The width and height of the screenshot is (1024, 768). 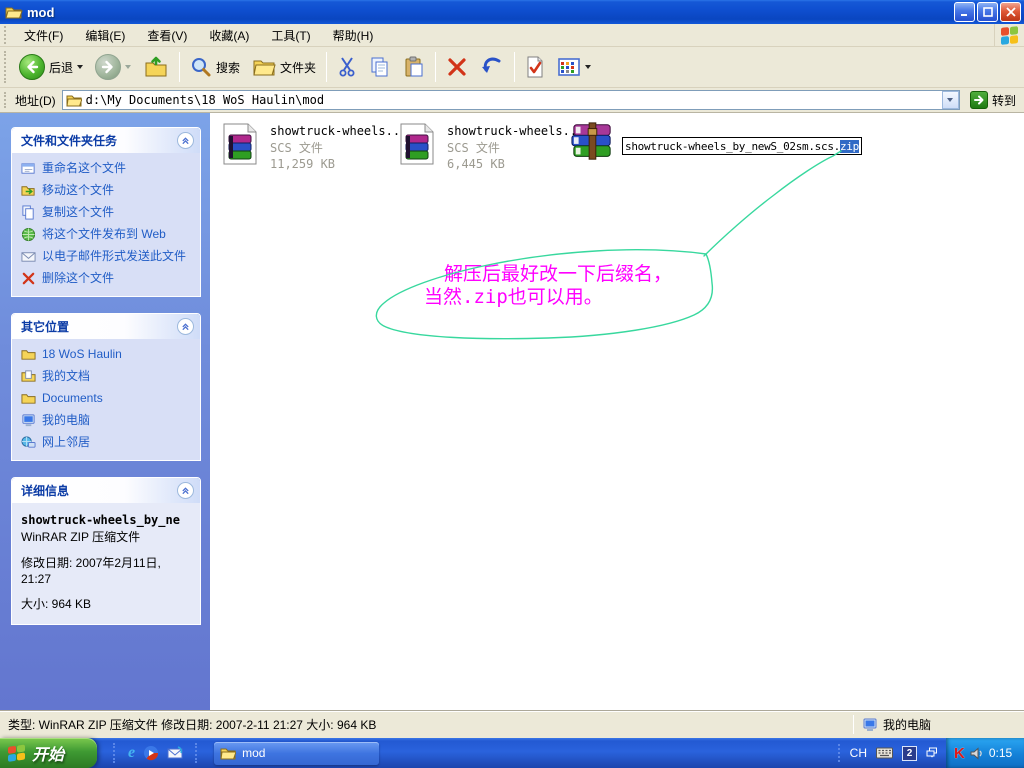 What do you see at coordinates (107, 376) in the screenshot?
I see `place-my-documents: 我的文档` at bounding box center [107, 376].